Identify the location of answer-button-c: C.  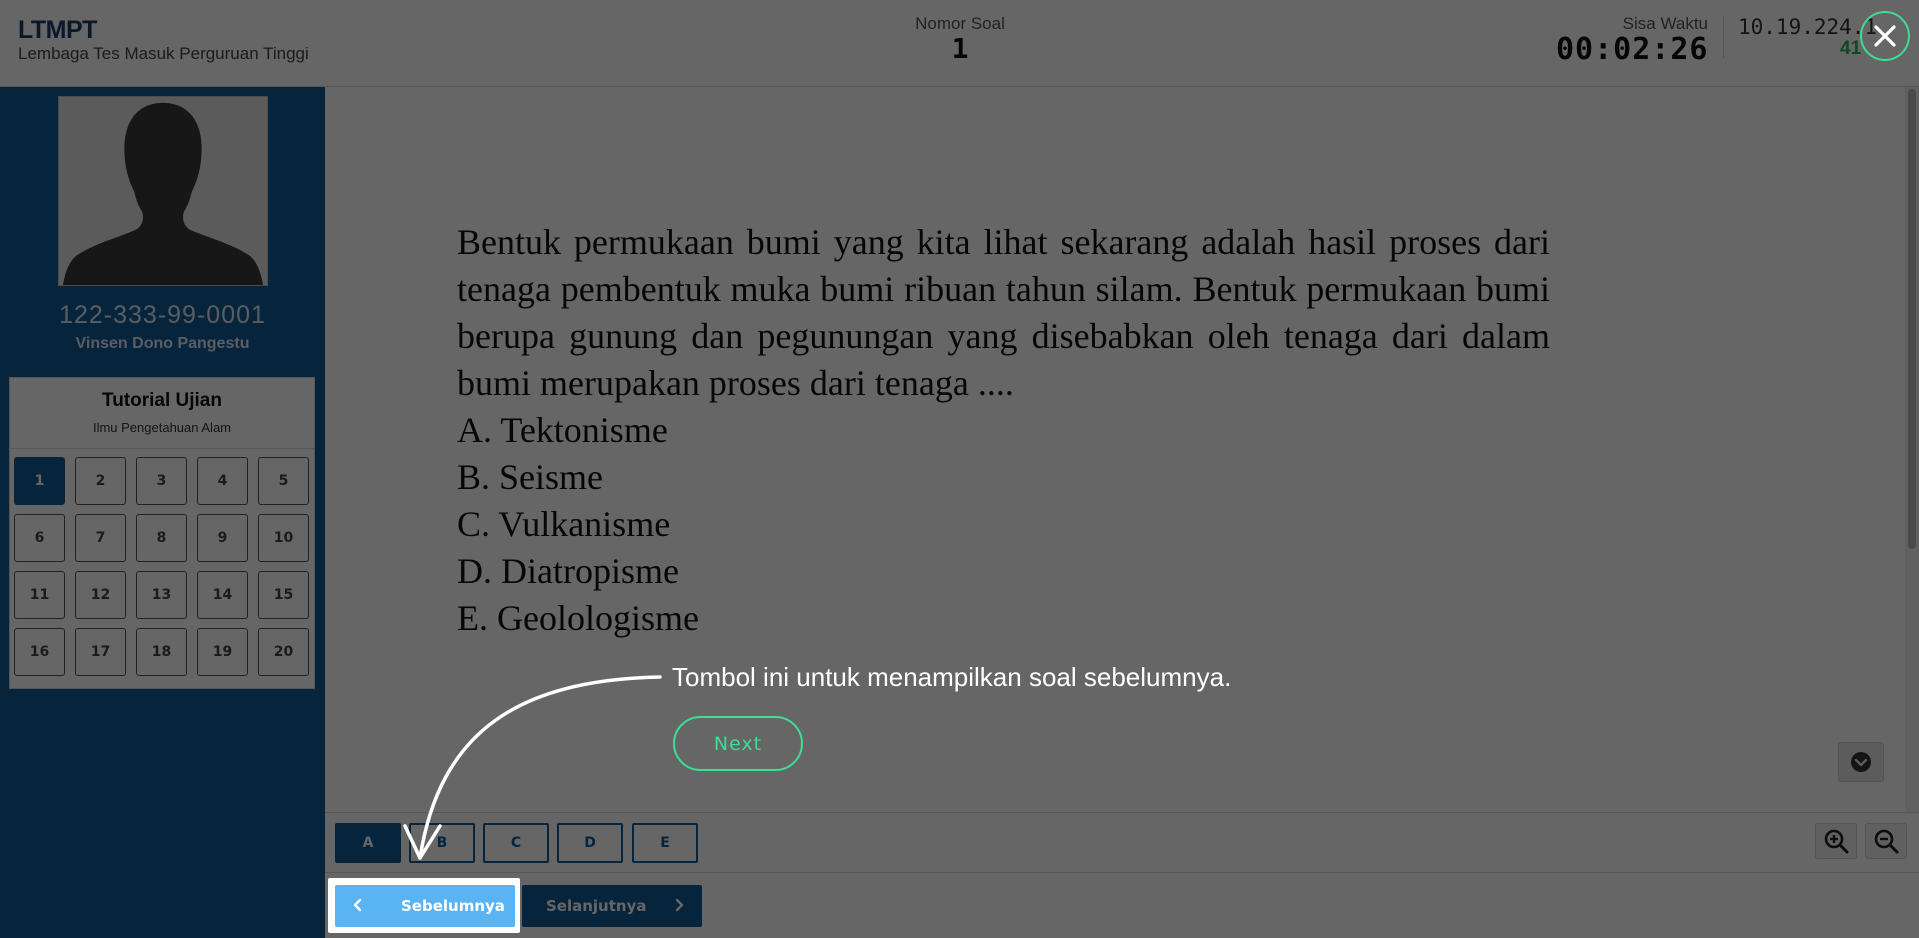
(516, 843).